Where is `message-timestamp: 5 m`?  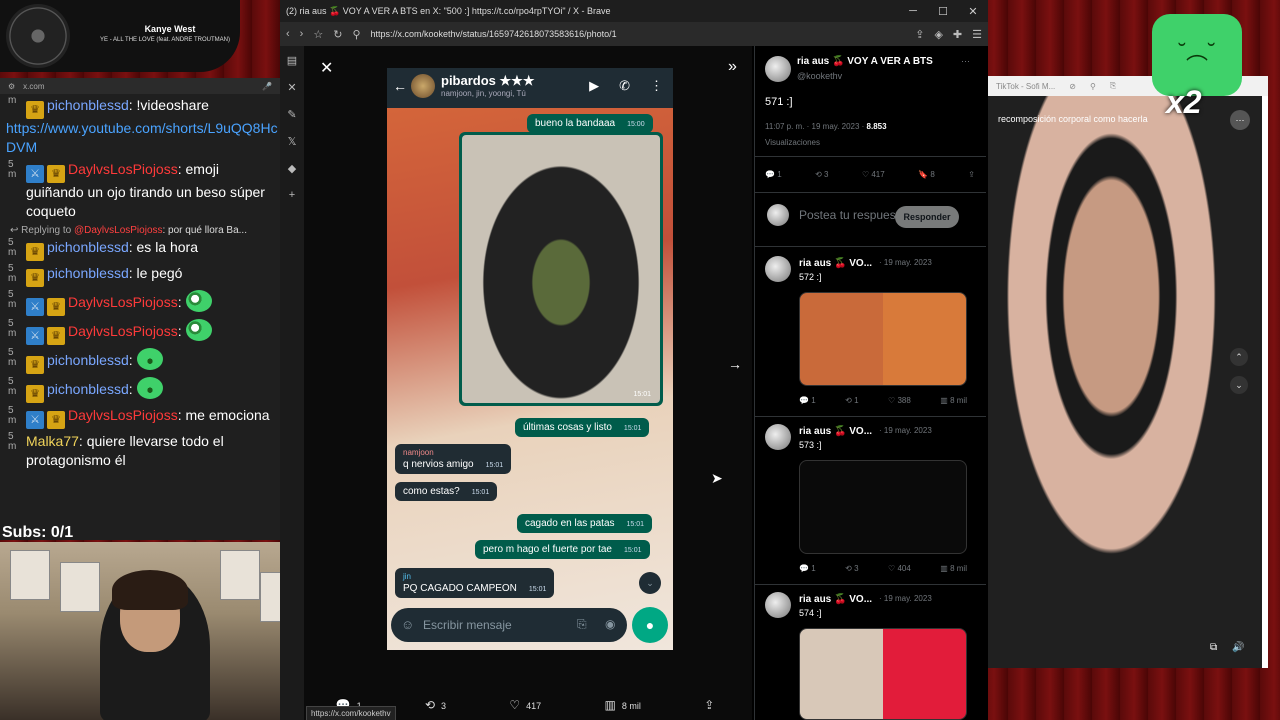
message-timestamp: 5 m is located at coordinates (12, 441).